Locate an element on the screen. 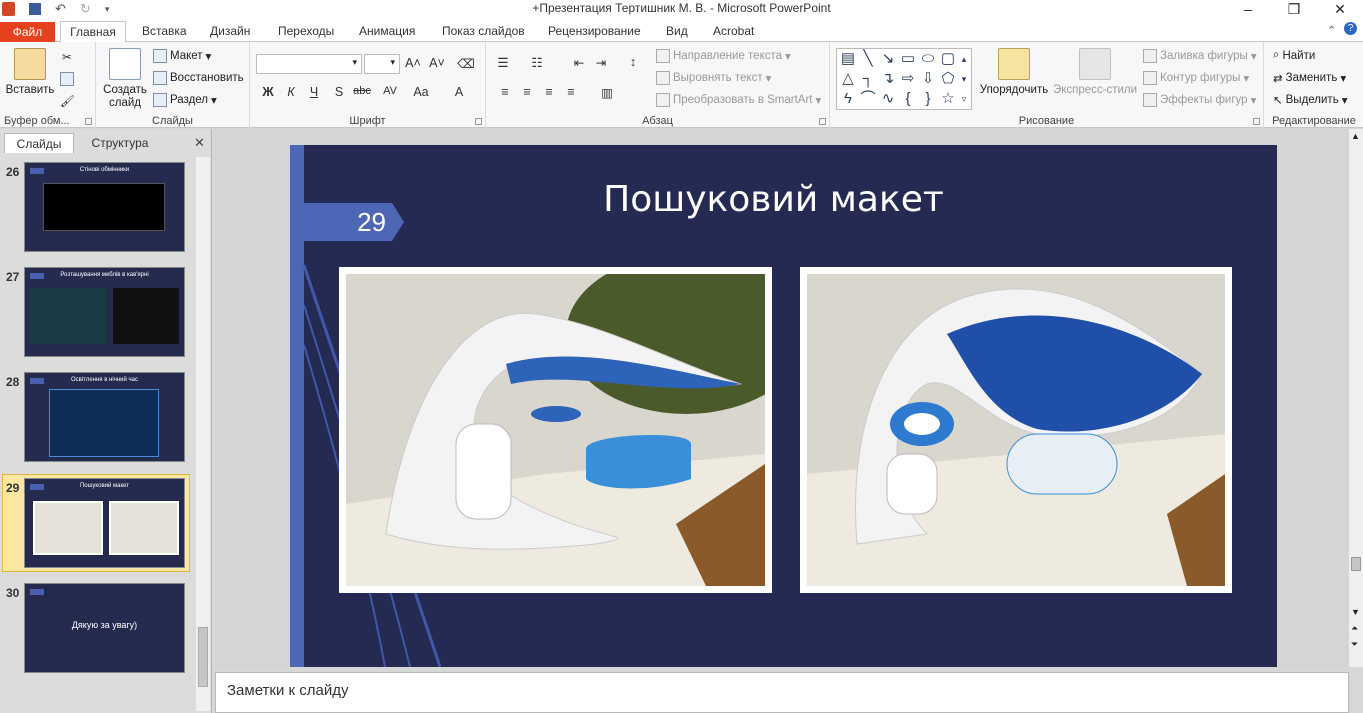 The width and height of the screenshot is (1363, 713). restore-button: ❐ is located at coordinates (1294, 9).